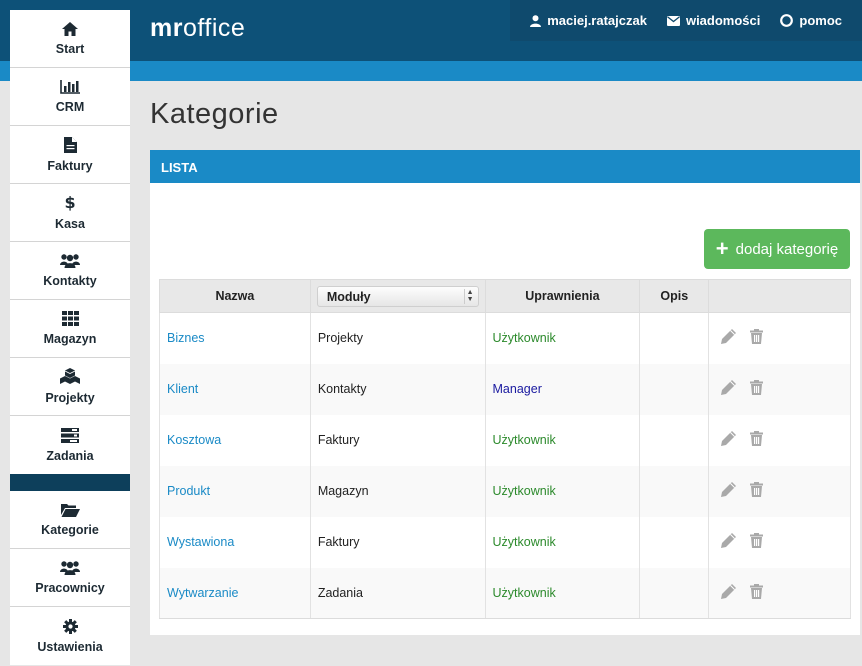 This screenshot has width=862, height=666. Describe the element at coordinates (70, 398) in the screenshot. I see `sidebar-item-label: Projekty` at that location.